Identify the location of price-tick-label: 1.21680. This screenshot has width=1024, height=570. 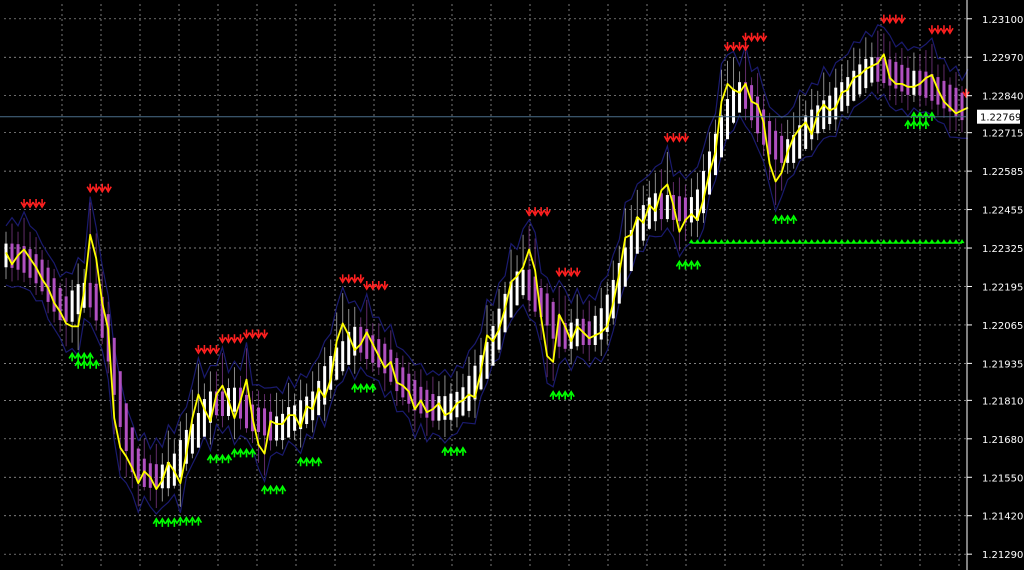
(1002, 440).